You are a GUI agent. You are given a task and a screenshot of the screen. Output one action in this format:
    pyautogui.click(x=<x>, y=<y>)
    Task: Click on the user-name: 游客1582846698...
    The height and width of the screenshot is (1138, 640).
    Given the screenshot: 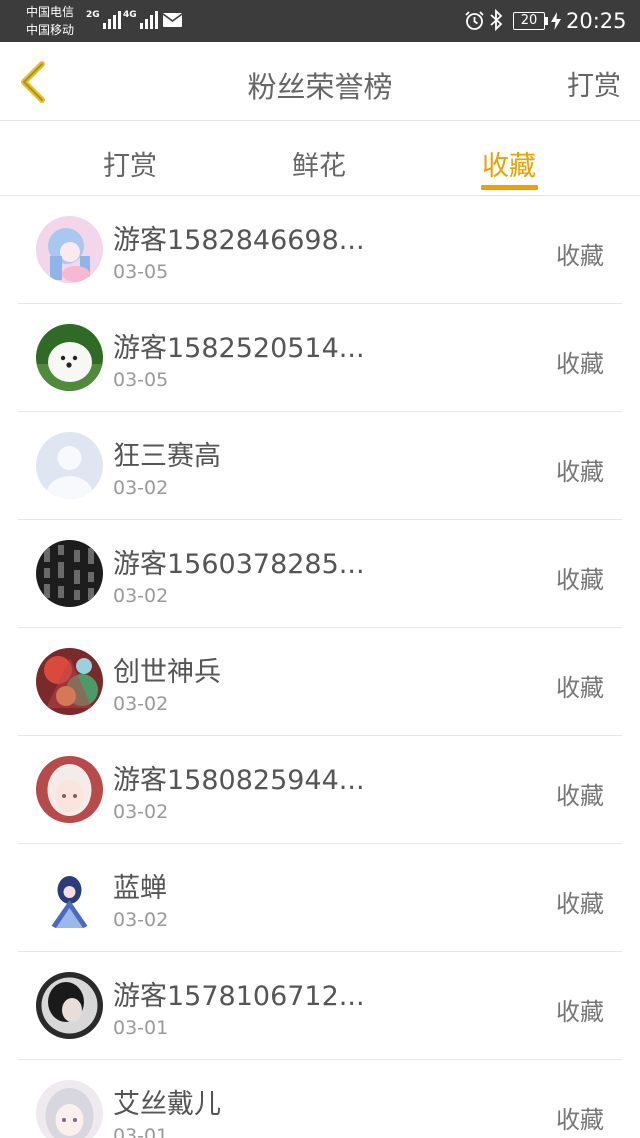 What is the action you would take?
    pyautogui.click(x=239, y=240)
    